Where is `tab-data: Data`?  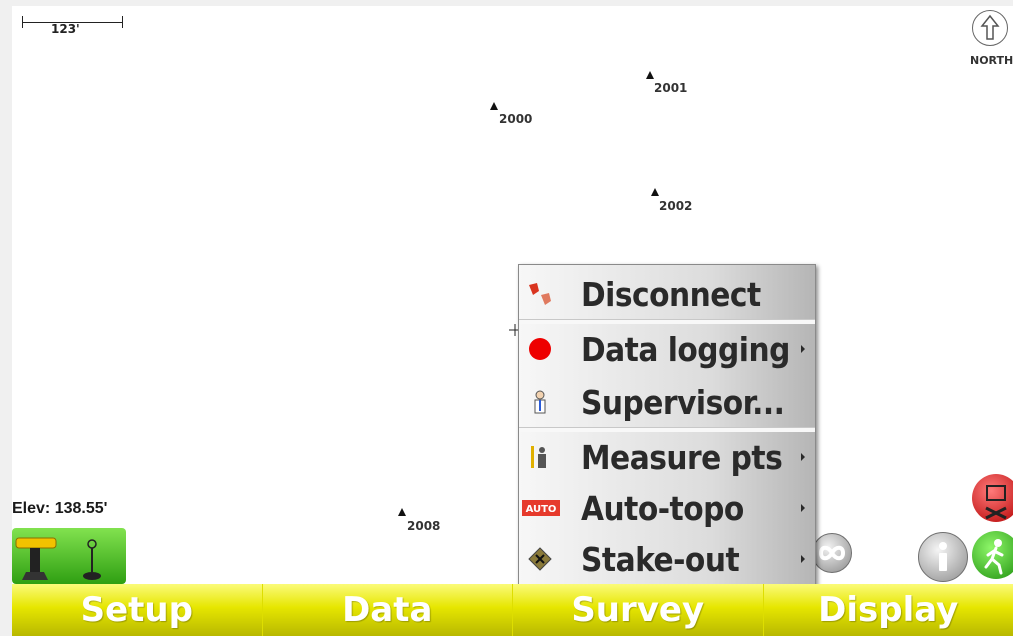 tab-data: Data is located at coordinates (387, 610).